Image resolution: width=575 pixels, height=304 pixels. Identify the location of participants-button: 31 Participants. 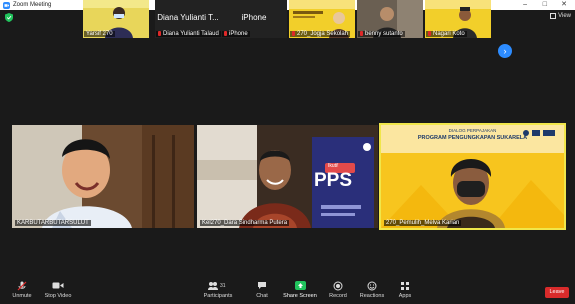
(218, 290).